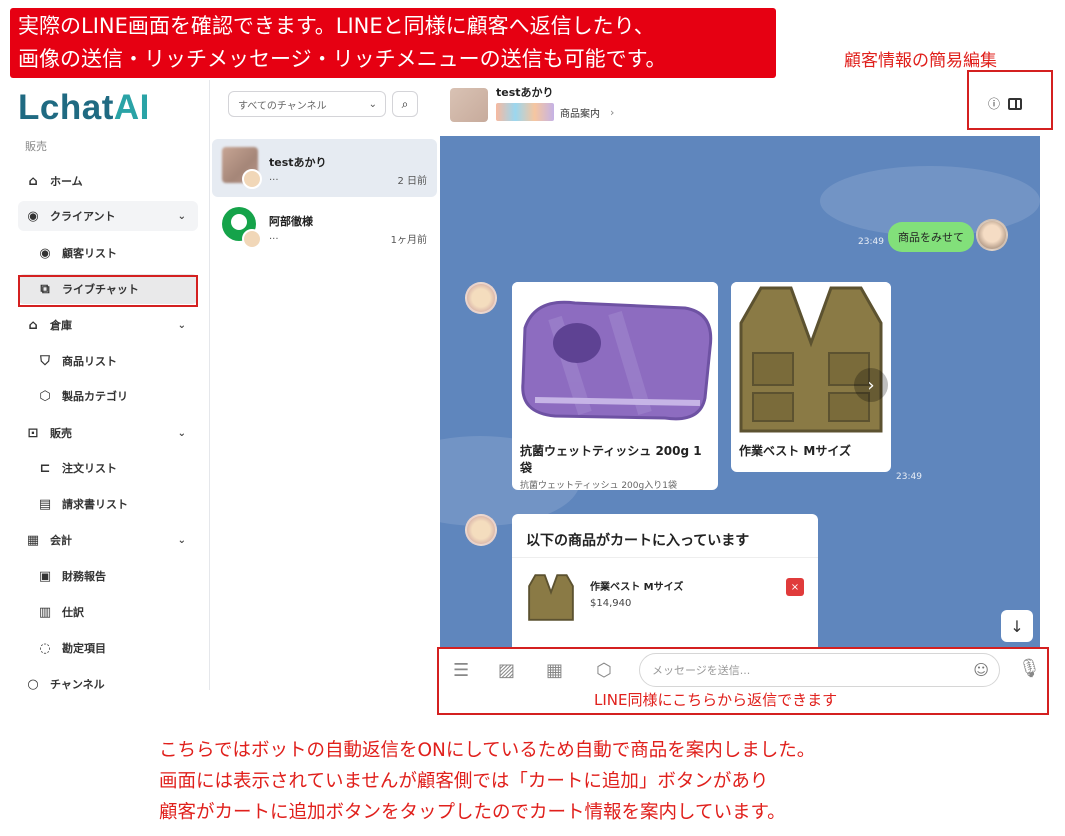 This screenshot has height=836, width=1065. Describe the element at coordinates (108, 504) in the screenshot. I see `sidebar-item-invoice-list: ▤ 請求書リスト` at that location.